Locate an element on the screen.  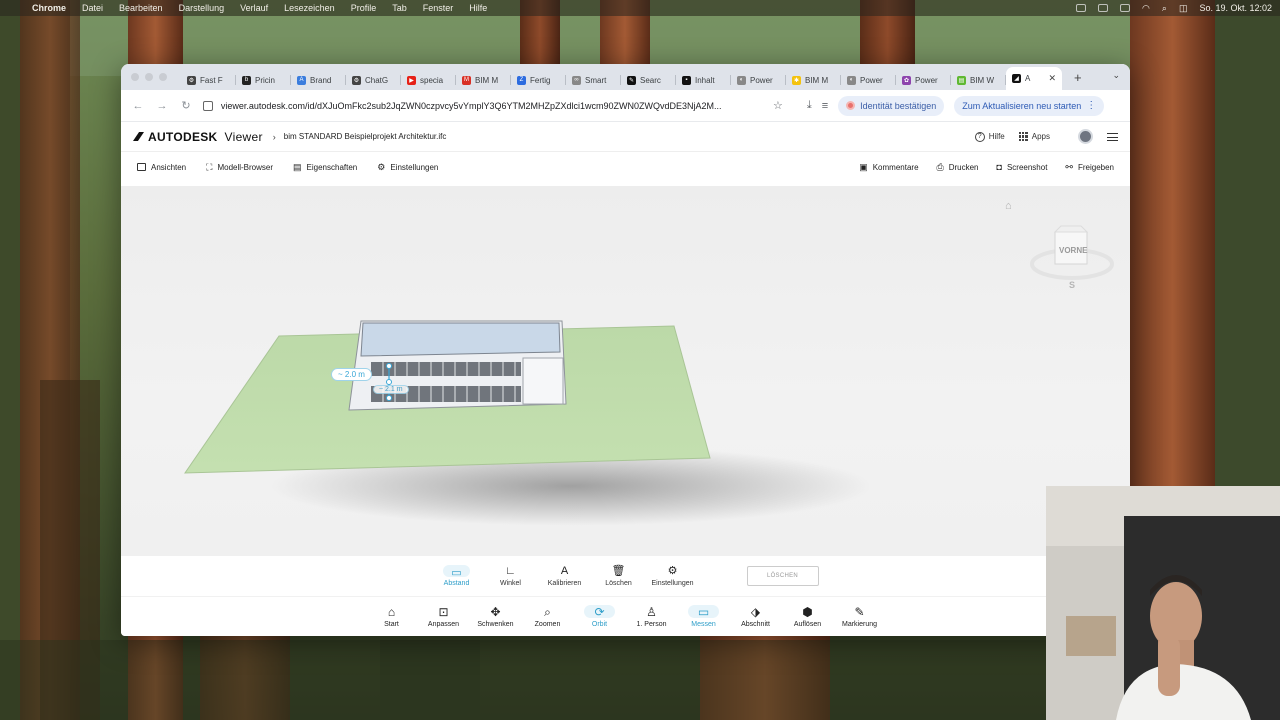
tab-label: Power is located at coordinates (926, 80).